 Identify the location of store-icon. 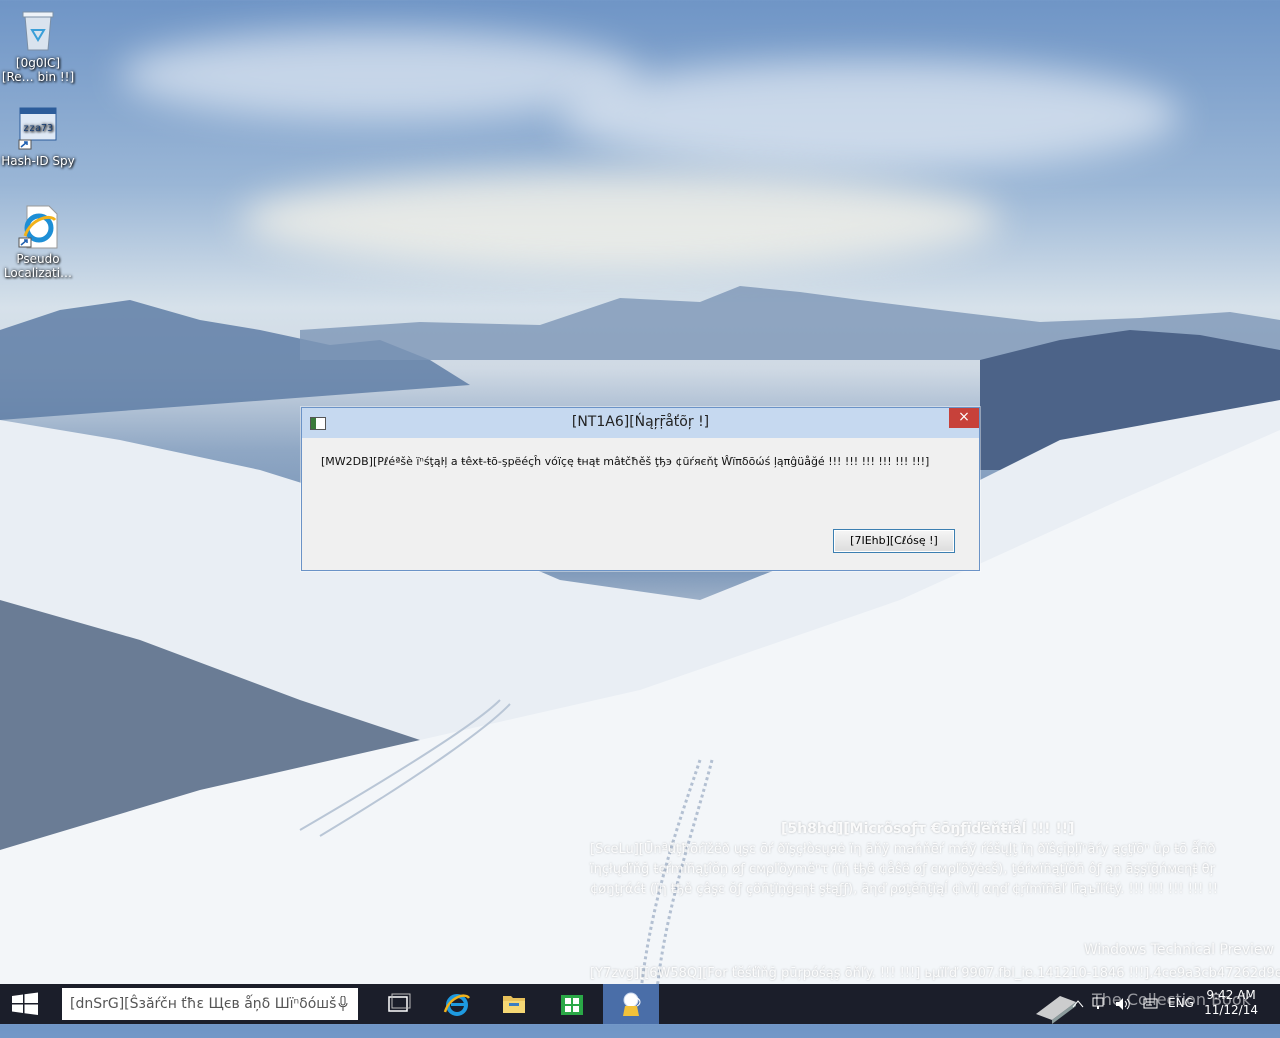
(572, 1005).